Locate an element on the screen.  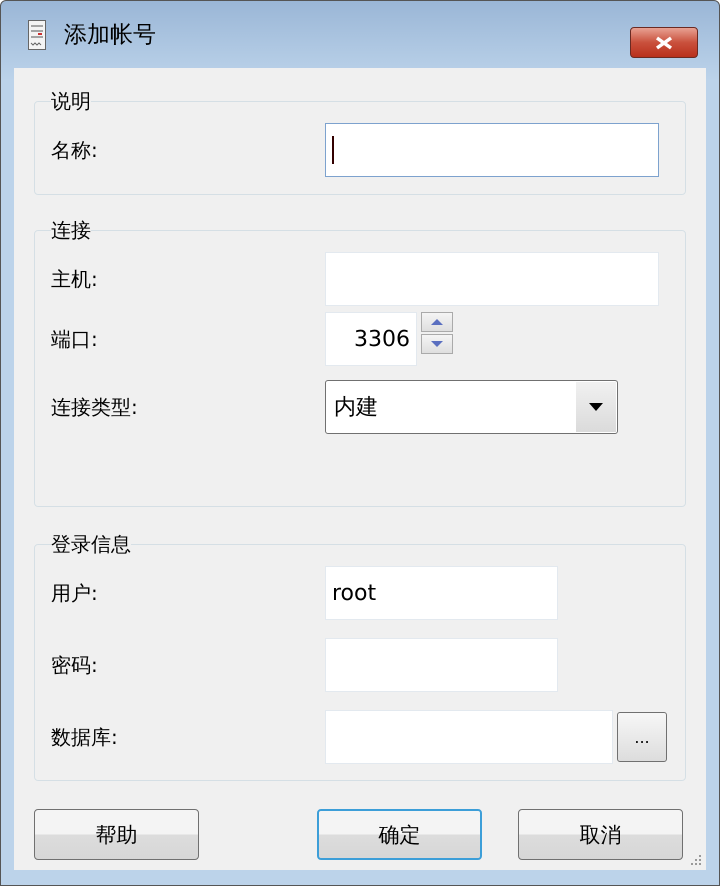
window-title: 添加帐号 is located at coordinates (110, 35).